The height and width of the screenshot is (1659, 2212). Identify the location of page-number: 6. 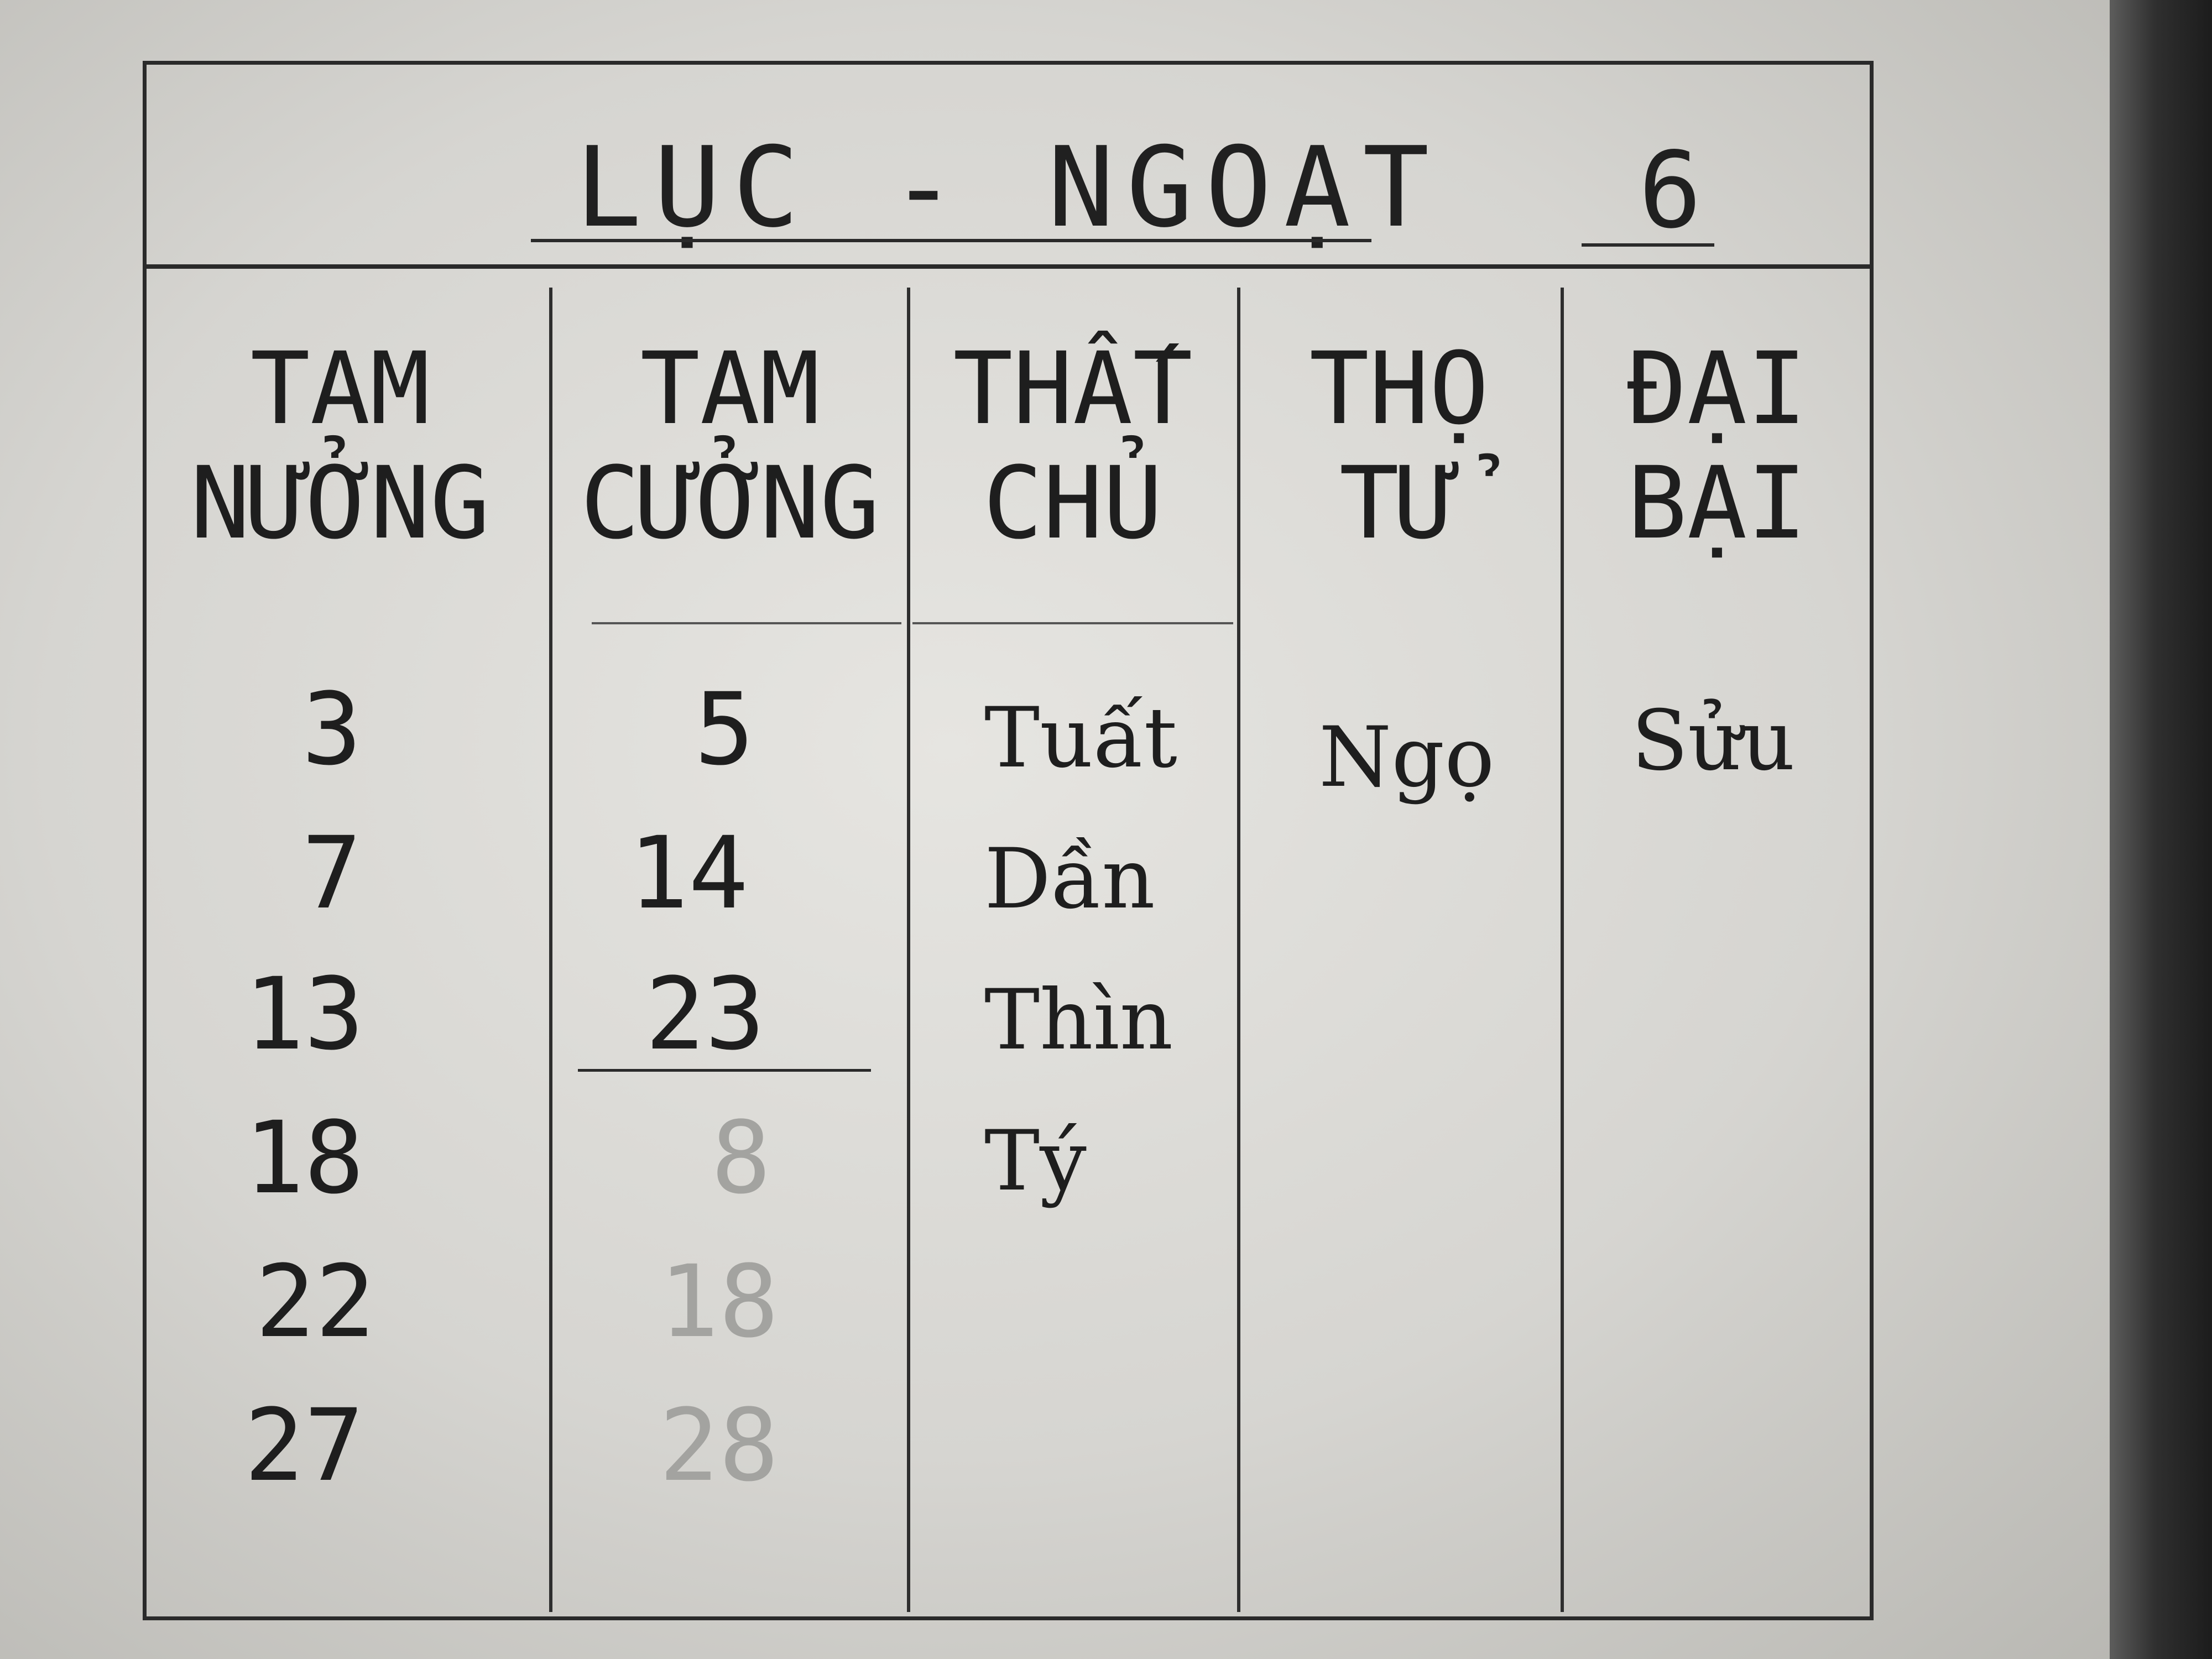
(1670, 191).